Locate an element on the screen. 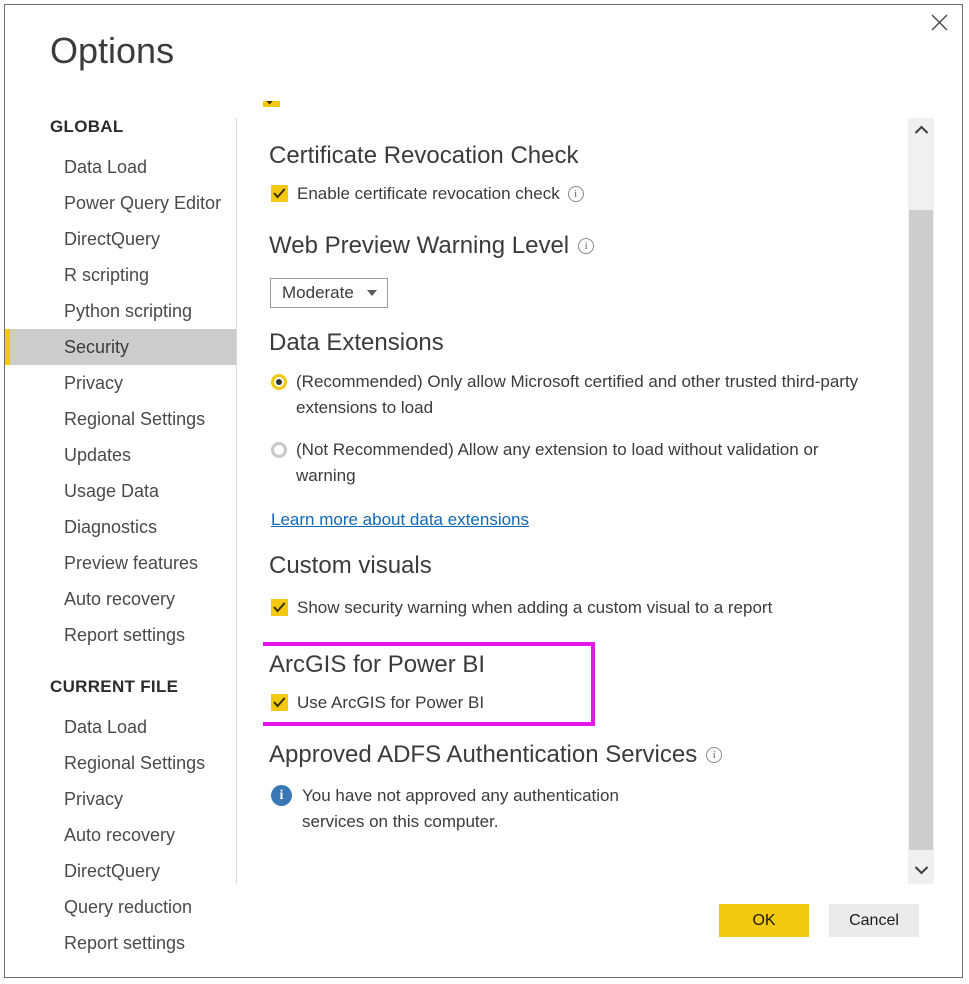 Image resolution: width=969 pixels, height=984 pixels. sidebar-item-cf-data-load: Data Load is located at coordinates (121, 727).